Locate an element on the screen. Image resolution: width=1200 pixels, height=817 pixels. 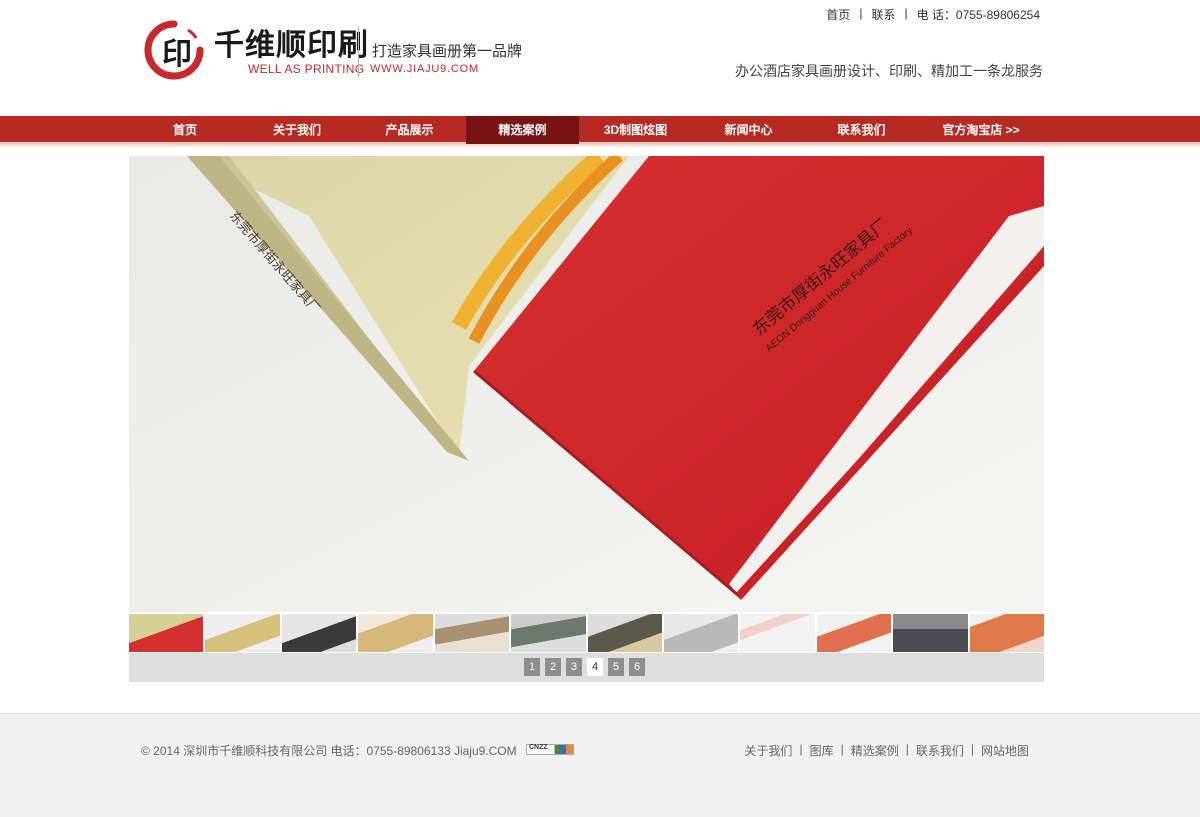
toplink-phone: 电 话：0755-89806254 is located at coordinates (978, 15).